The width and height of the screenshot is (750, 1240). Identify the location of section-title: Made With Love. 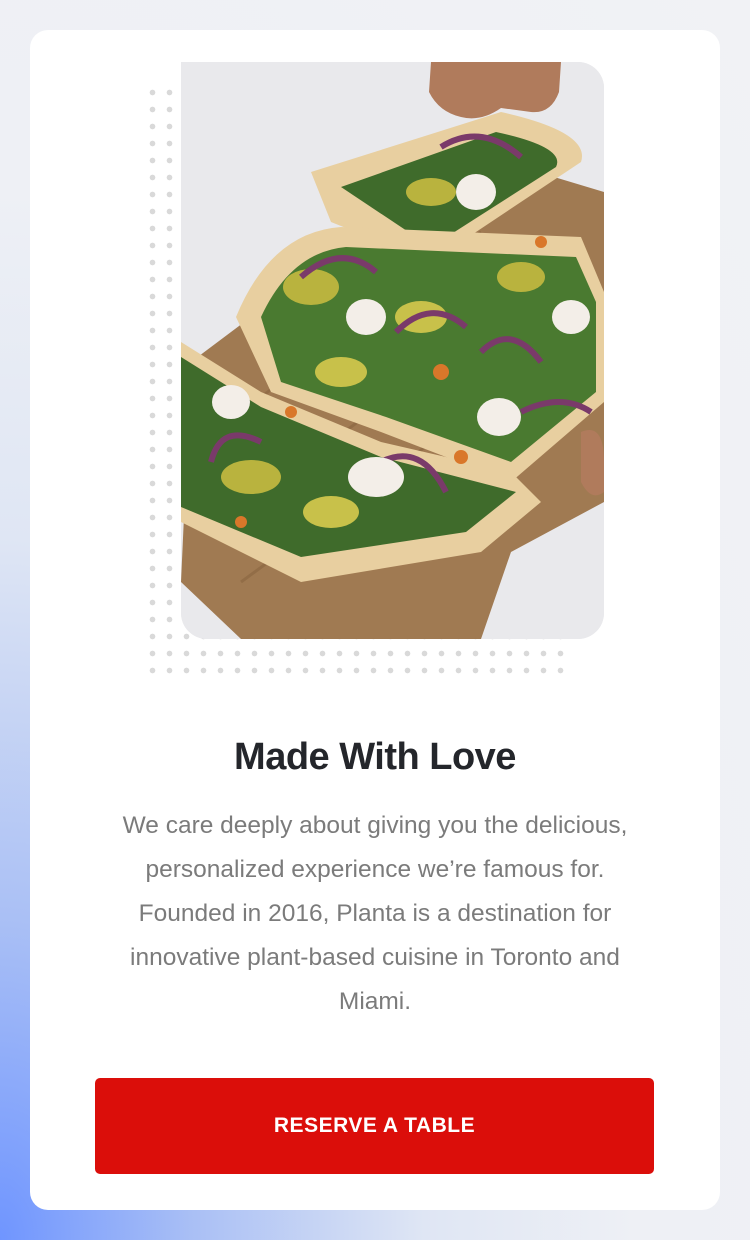
(375, 757).